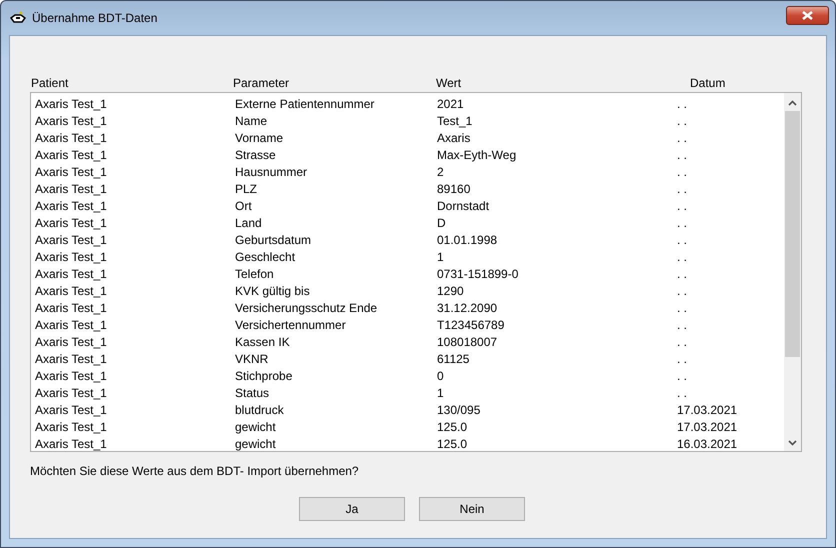 The height and width of the screenshot is (548, 836). Describe the element at coordinates (255, 273) in the screenshot. I see `table-cell-text: Telefon` at that location.